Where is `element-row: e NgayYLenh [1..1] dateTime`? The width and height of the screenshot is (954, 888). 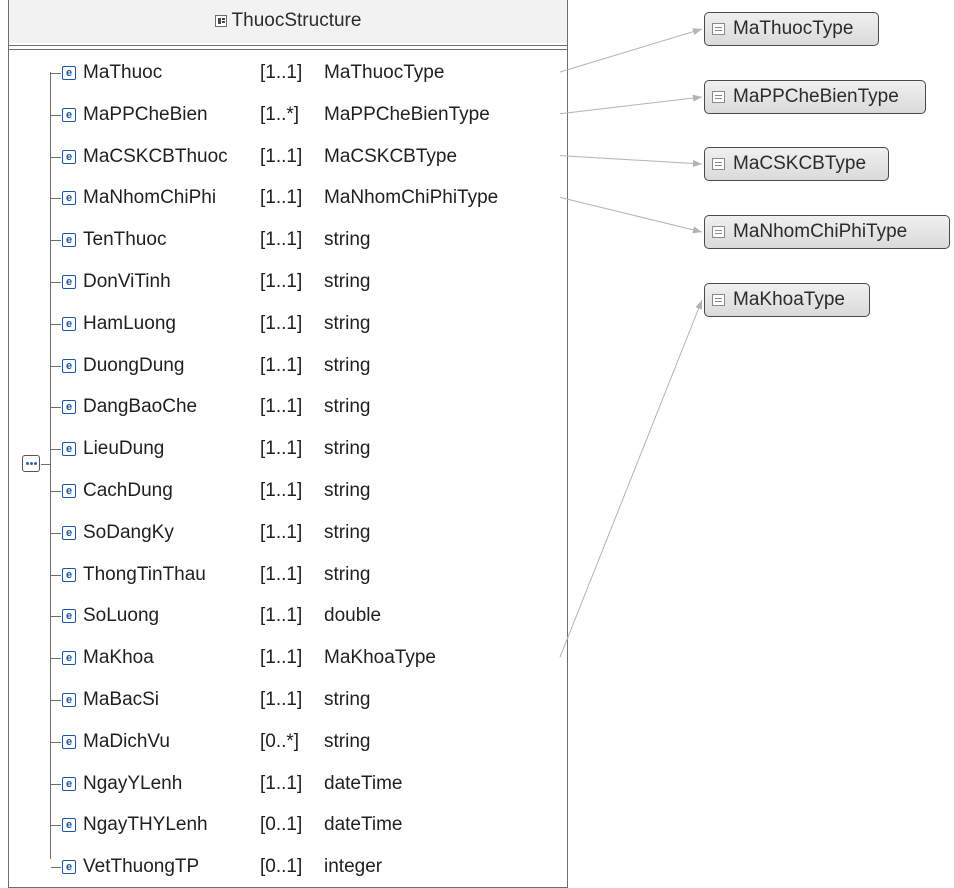
element-row: e NgayYLenh [1..1] dateTime is located at coordinates (306, 784).